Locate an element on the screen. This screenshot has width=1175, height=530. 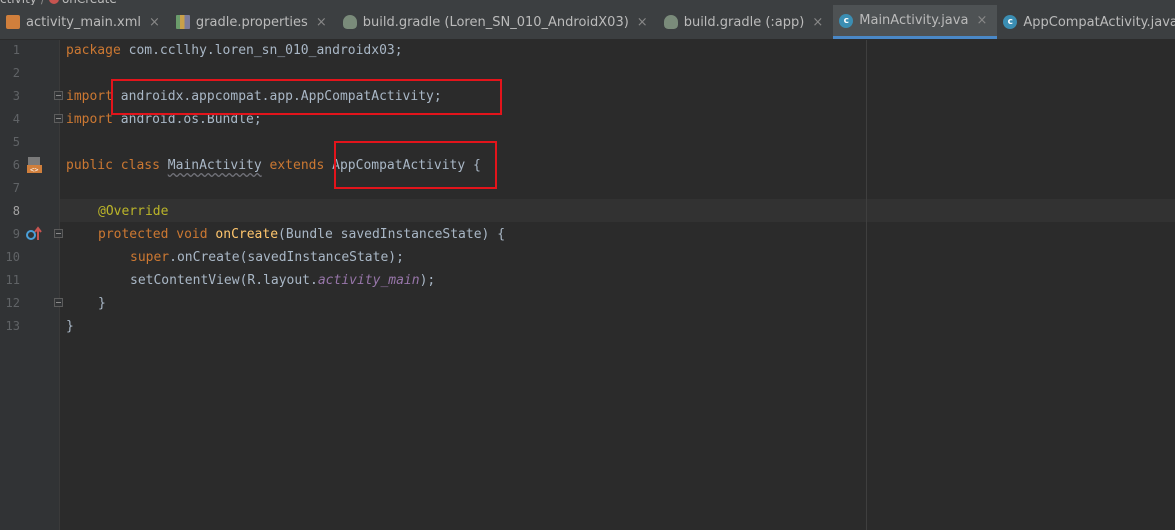
code-line-11: setContentView(R.layout.activity_main); is located at coordinates (282, 281).